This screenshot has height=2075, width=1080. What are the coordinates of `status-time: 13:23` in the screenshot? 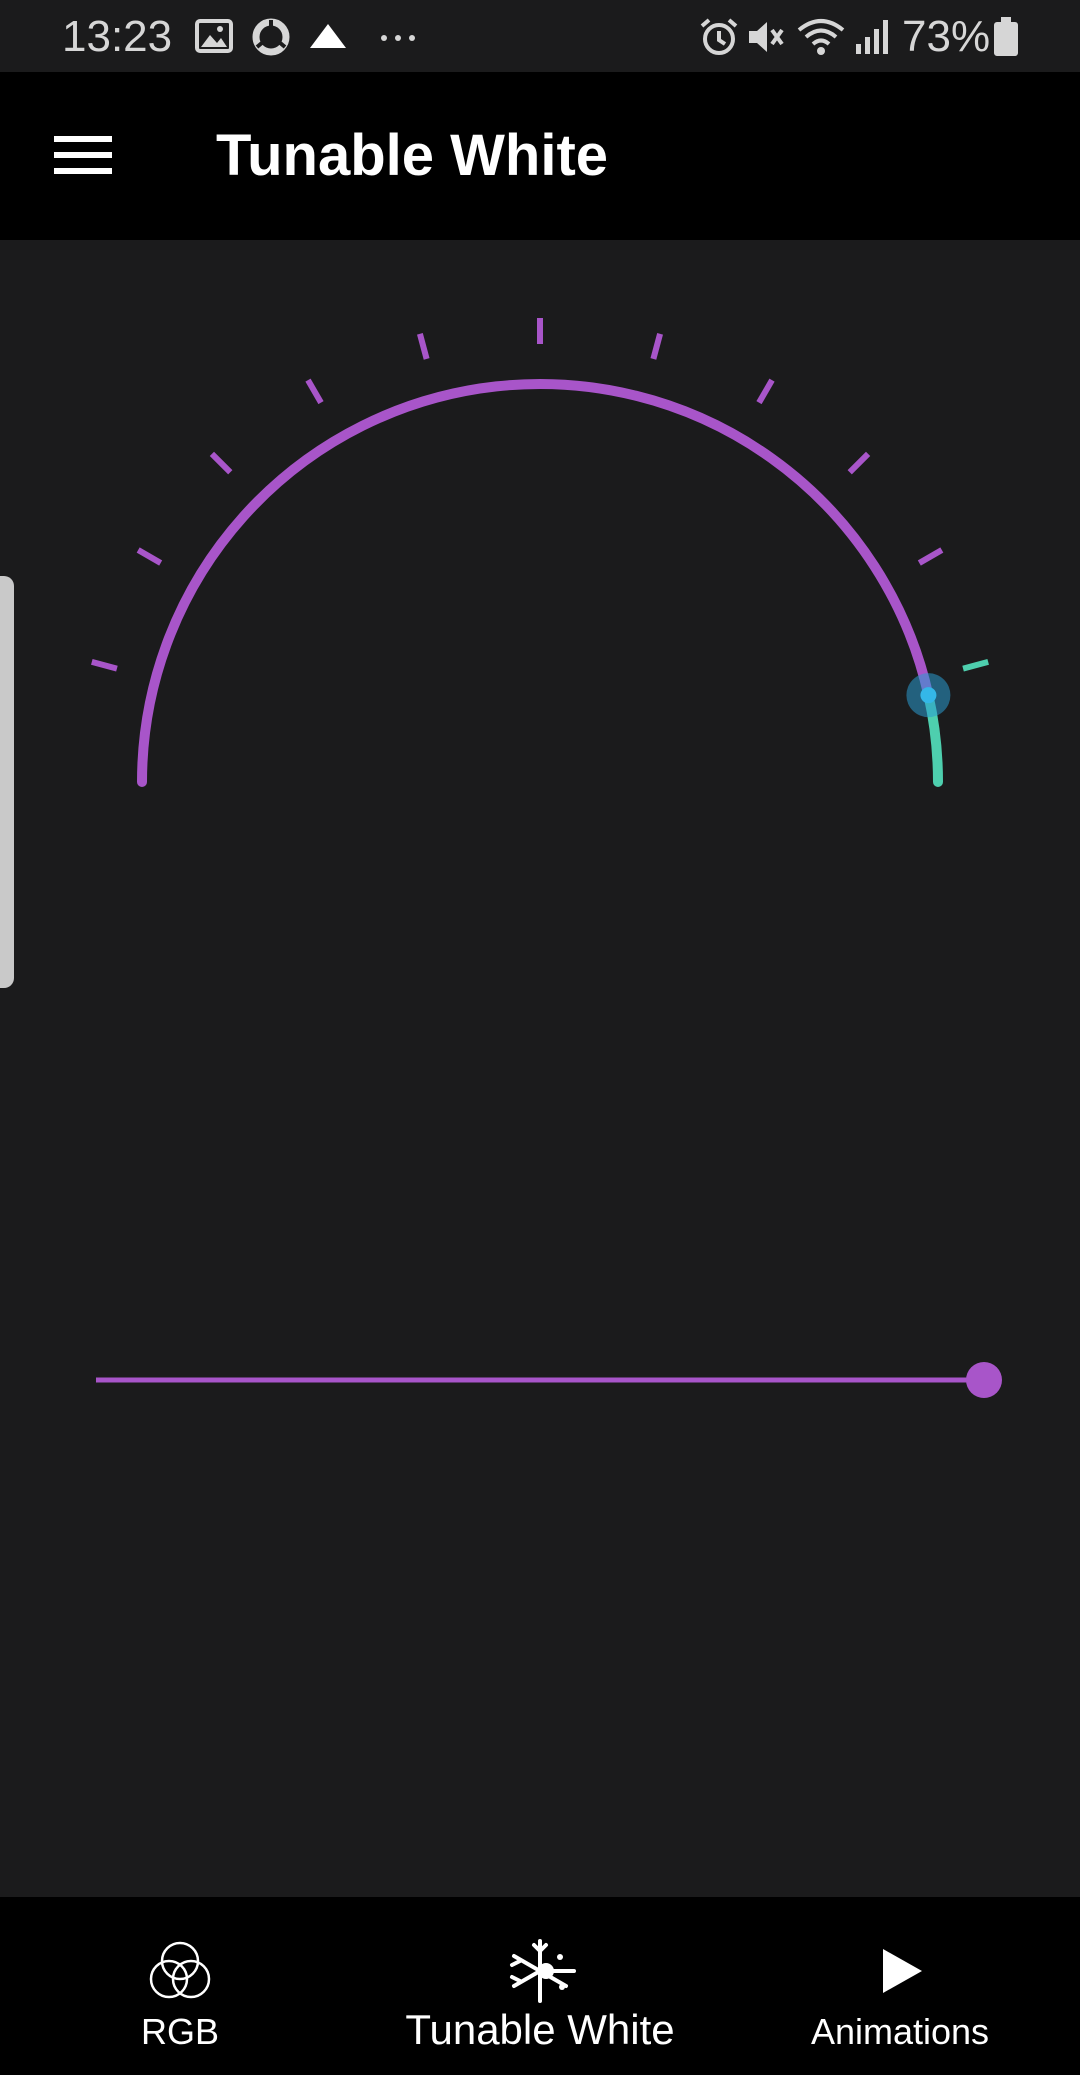 It's located at (117, 36).